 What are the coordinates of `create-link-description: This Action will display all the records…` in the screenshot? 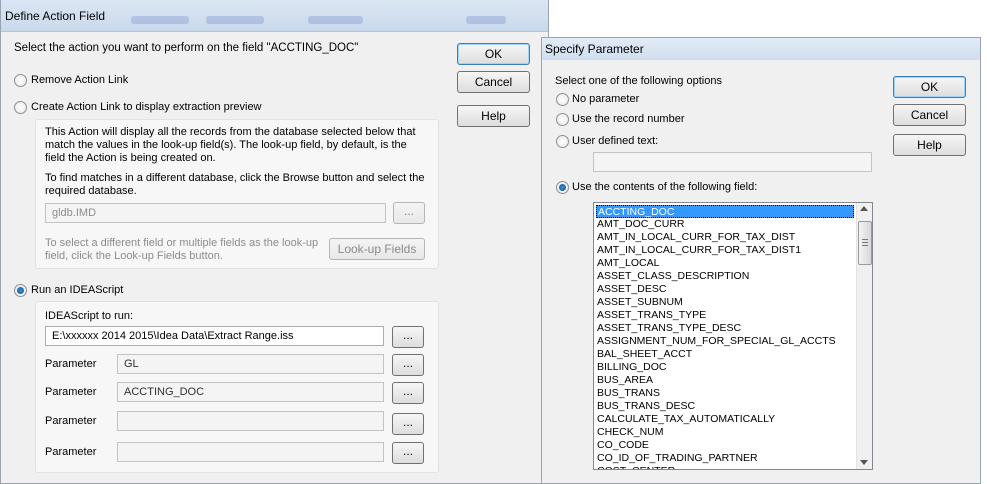 It's located at (230, 145).